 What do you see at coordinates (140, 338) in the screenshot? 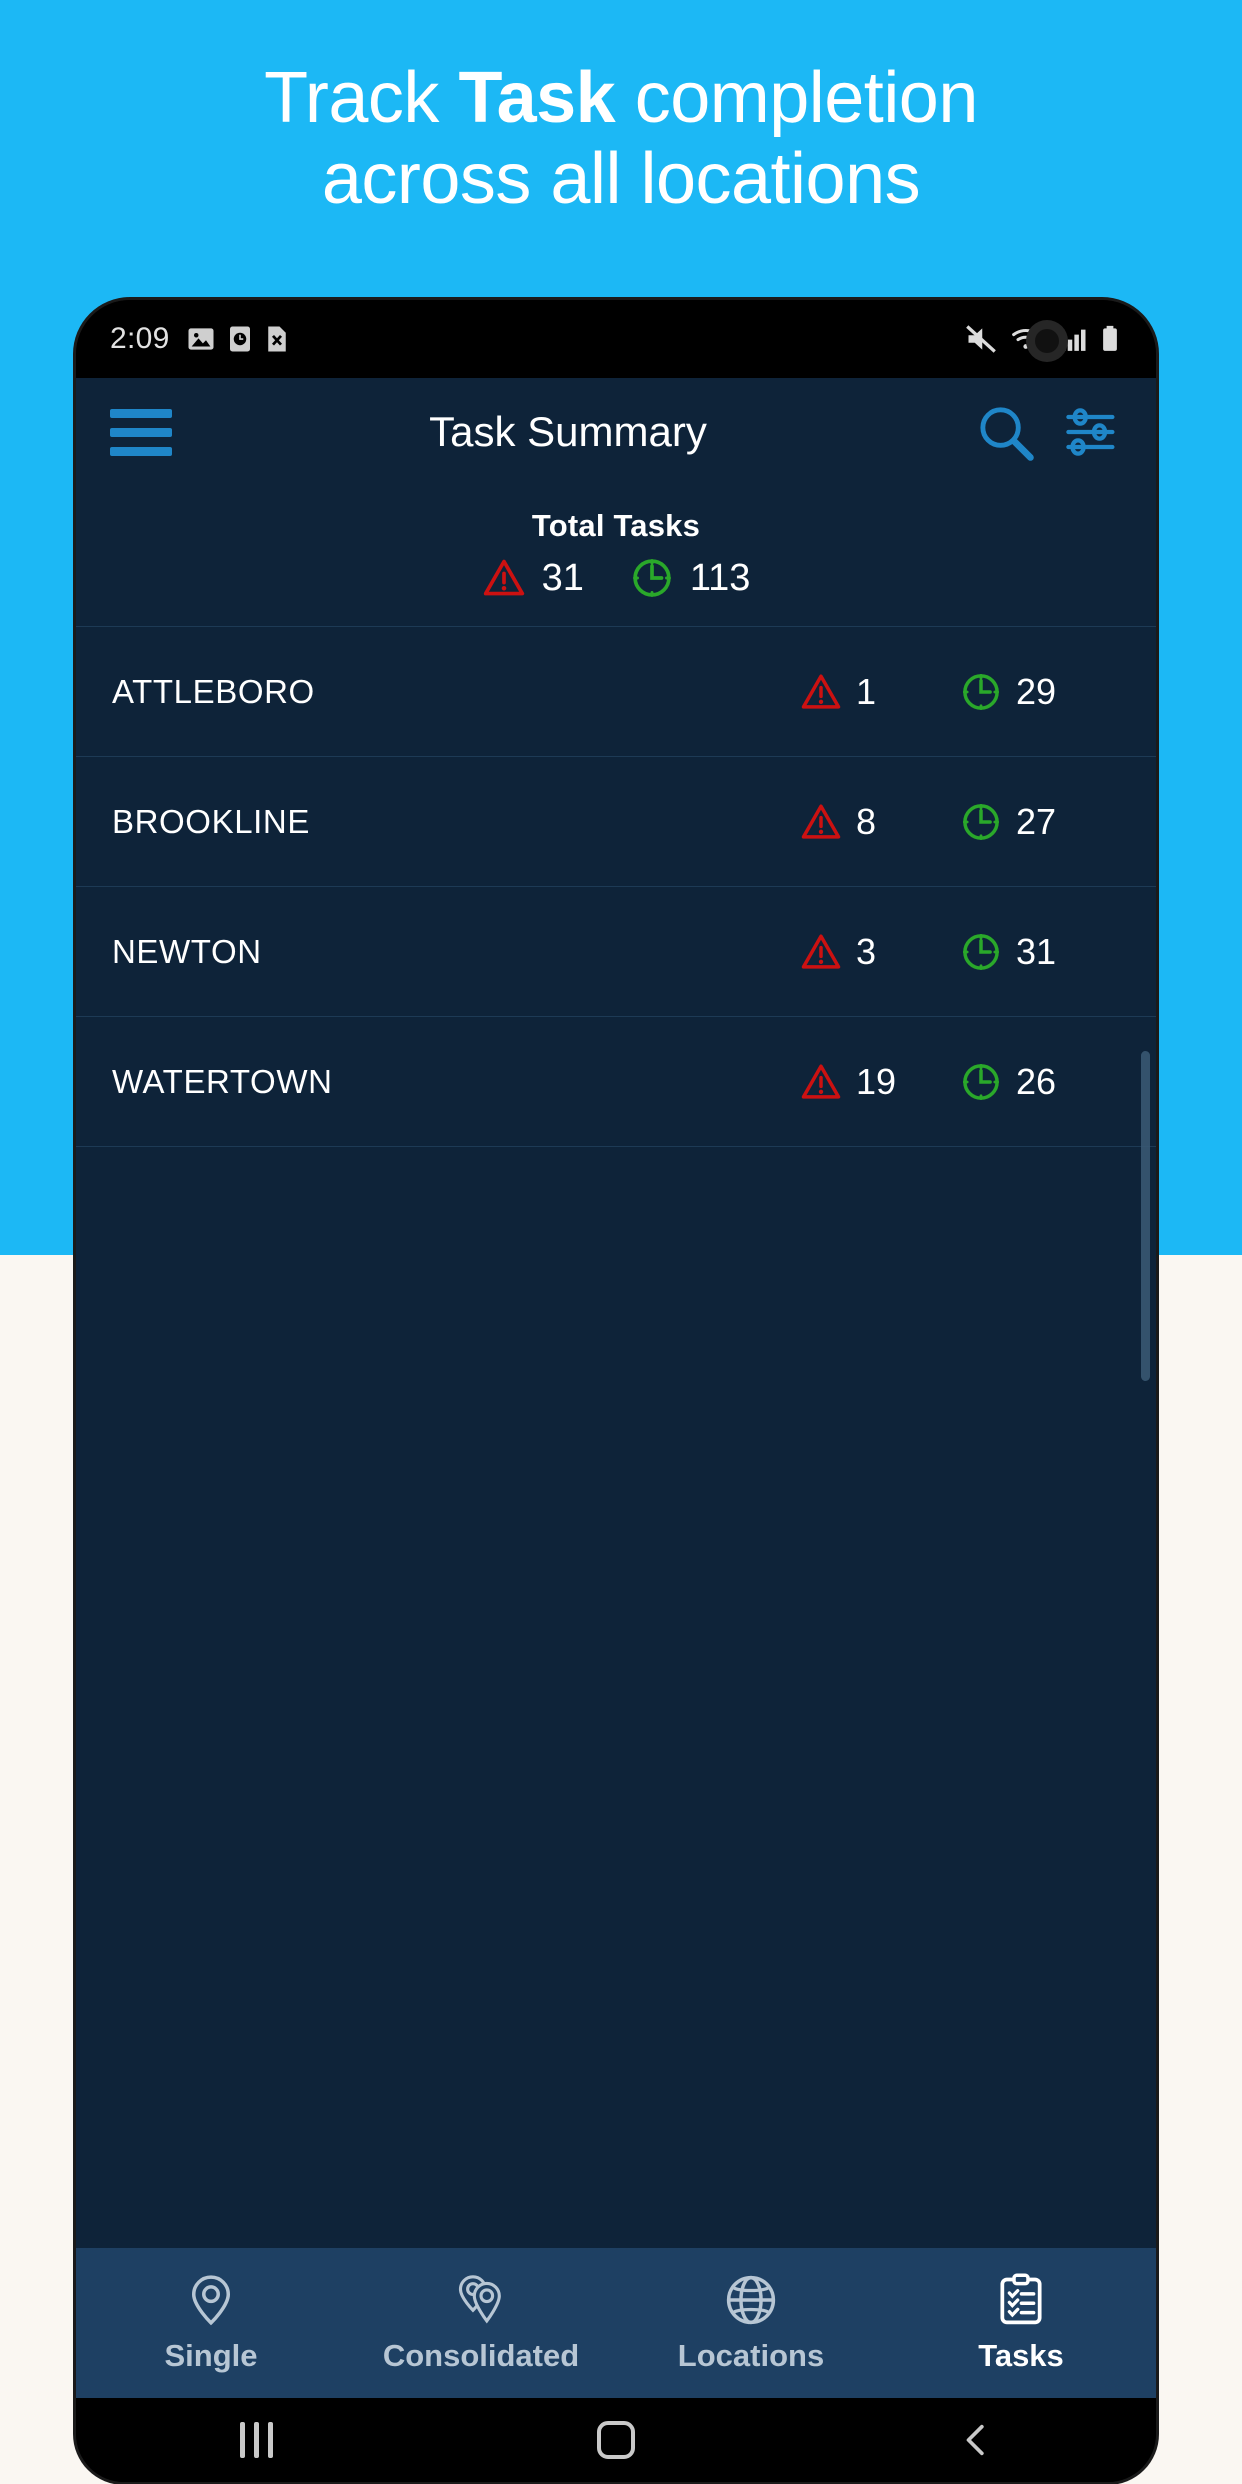
I see `status-time: 2:09` at bounding box center [140, 338].